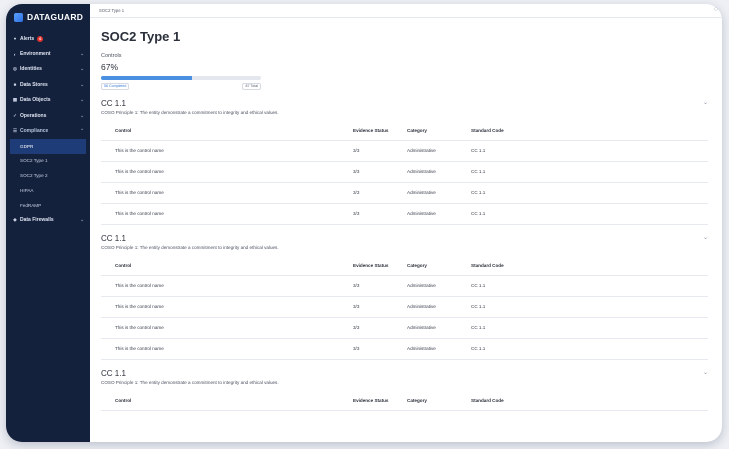 This screenshot has width=729, height=449. Describe the element at coordinates (111, 56) in the screenshot. I see `controls-label: Controls` at that location.